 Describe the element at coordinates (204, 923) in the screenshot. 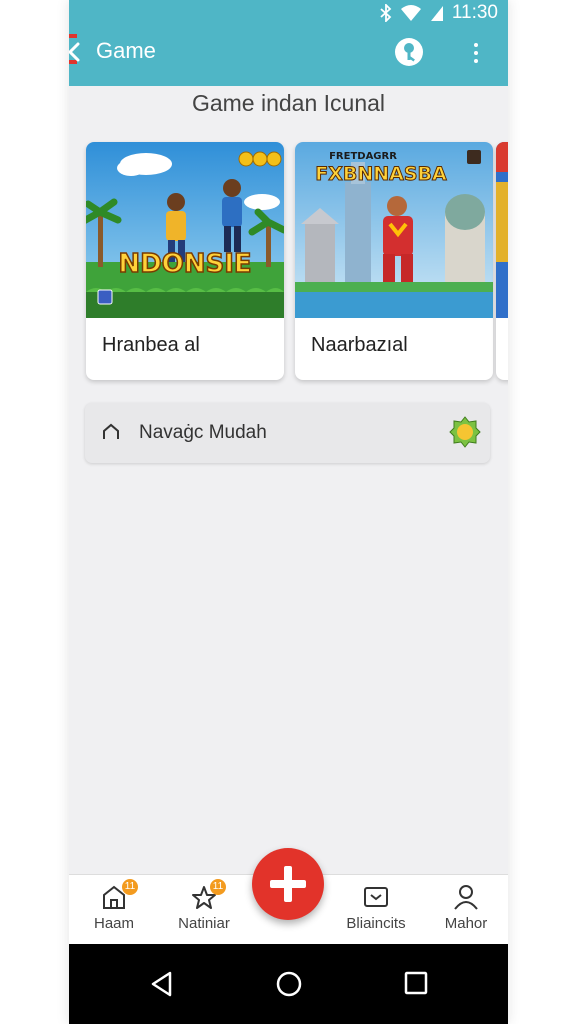

I see `nav-item-label: Natiniar` at that location.